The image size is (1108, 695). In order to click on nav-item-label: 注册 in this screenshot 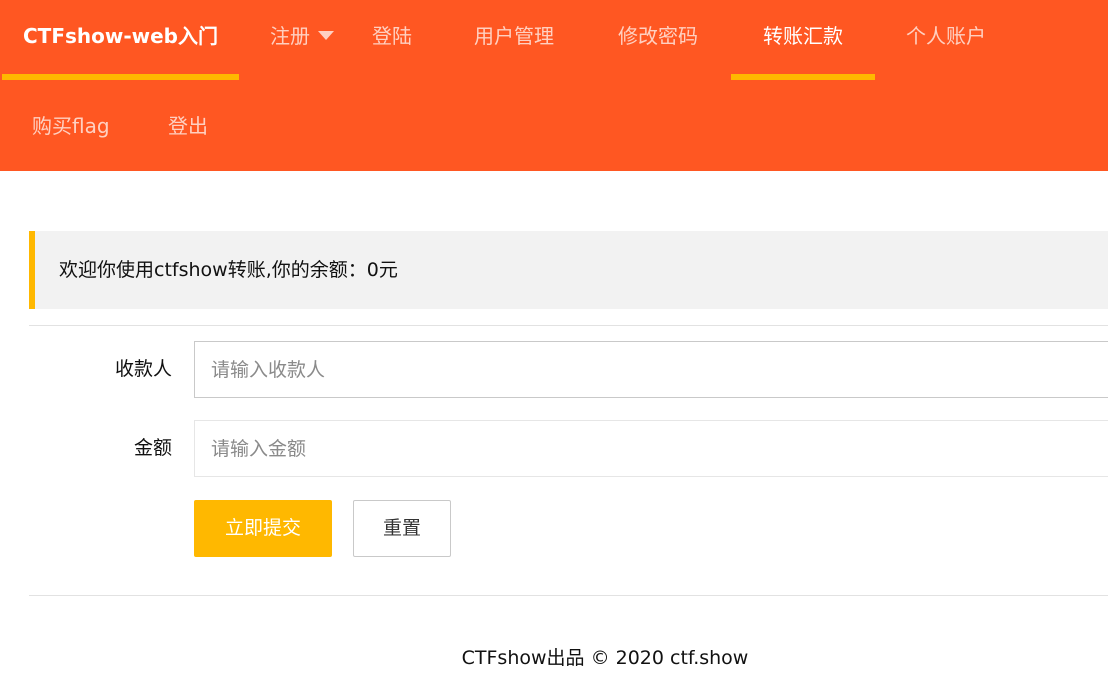, I will do `click(290, 36)`.